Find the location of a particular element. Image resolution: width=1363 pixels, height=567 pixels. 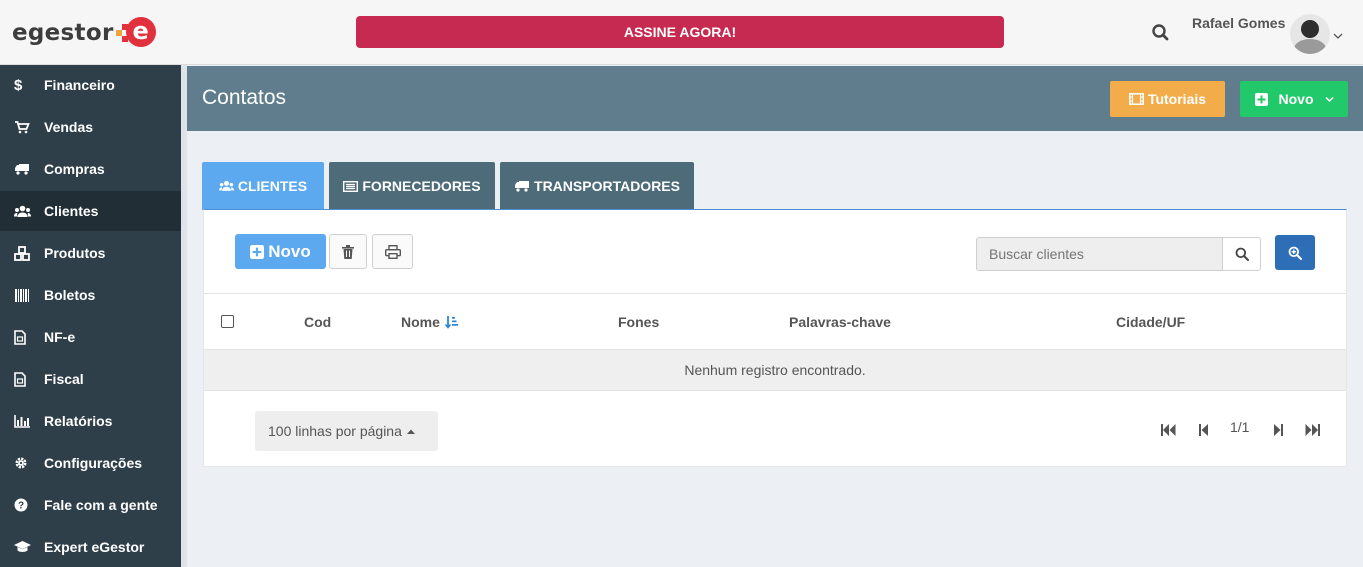

tab-clientes: CLIENTES is located at coordinates (263, 186).